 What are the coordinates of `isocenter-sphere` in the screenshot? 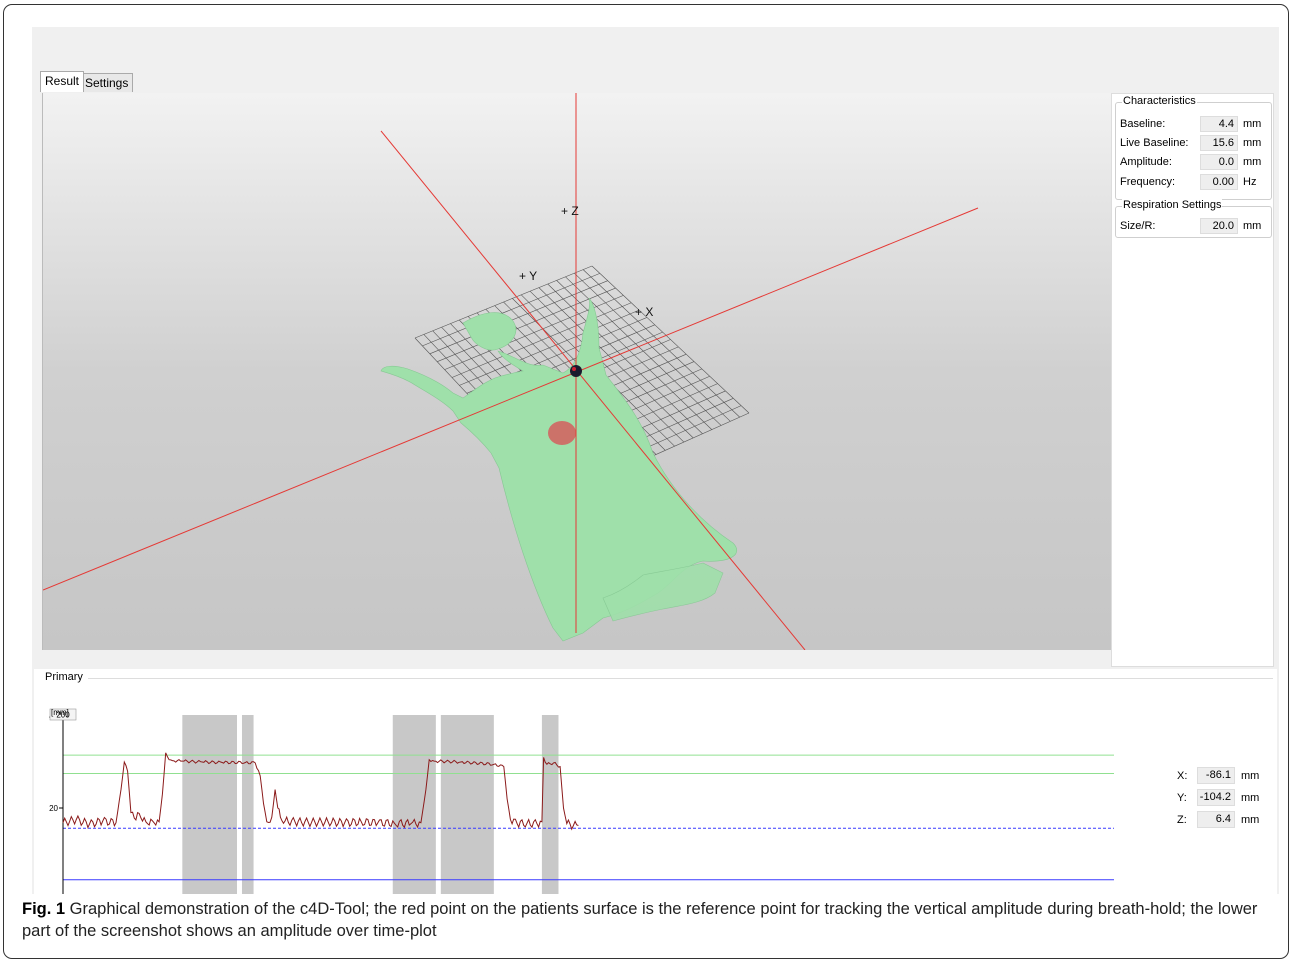 It's located at (576, 371).